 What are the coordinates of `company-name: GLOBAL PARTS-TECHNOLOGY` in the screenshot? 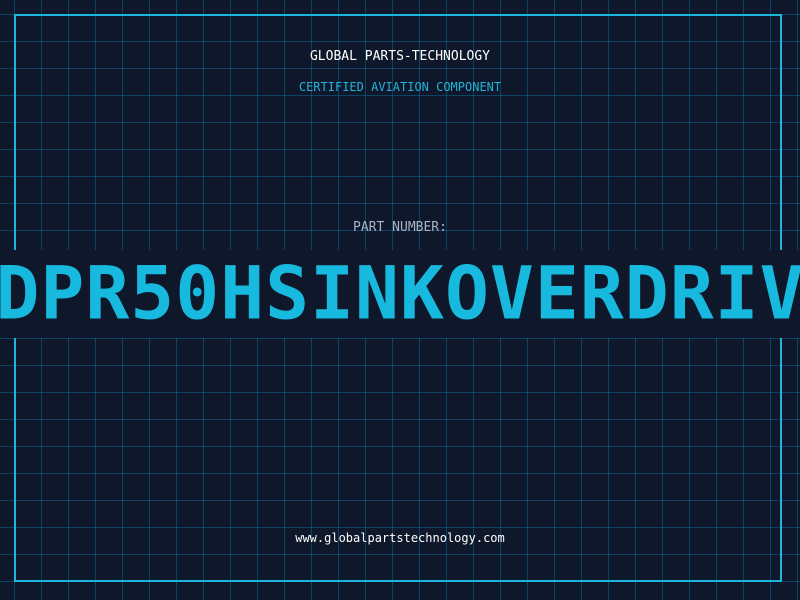 It's located at (399, 56).